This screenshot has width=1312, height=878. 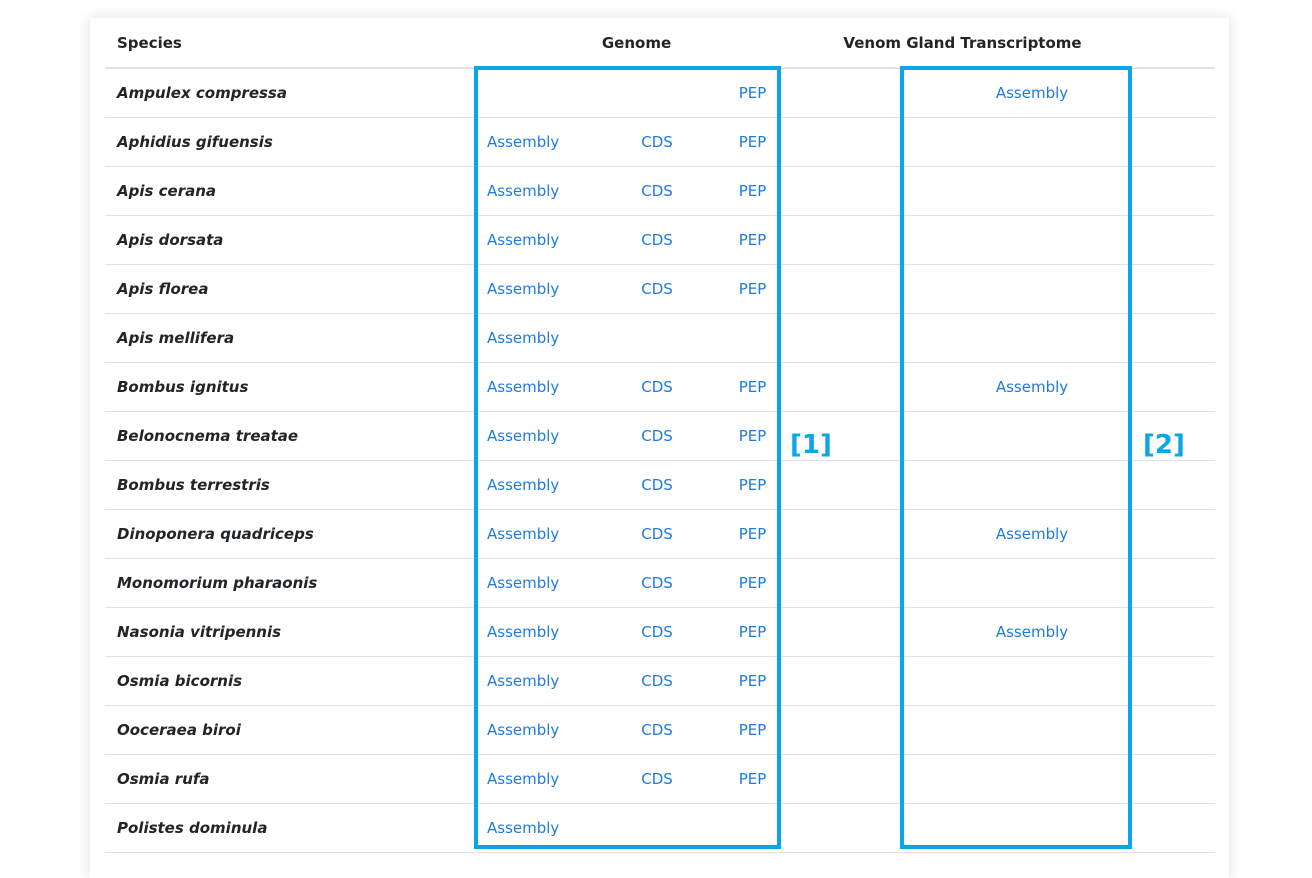 I want to click on species-name: Nasonia vitripennis, so click(x=290, y=632).